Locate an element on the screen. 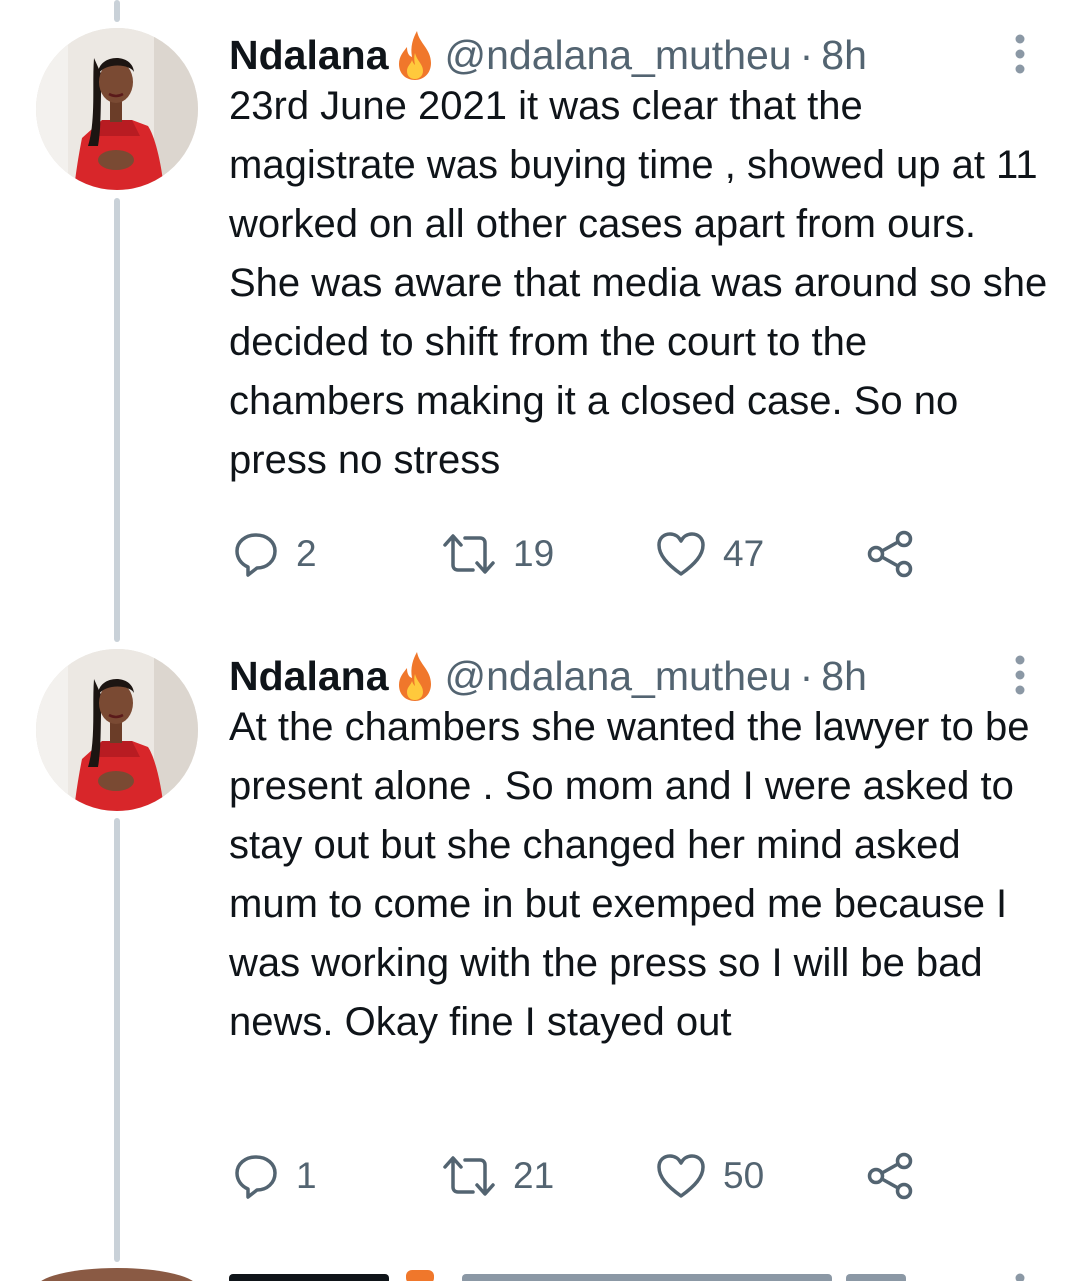 The width and height of the screenshot is (1080, 1281). like-count: 47 is located at coordinates (744, 553).